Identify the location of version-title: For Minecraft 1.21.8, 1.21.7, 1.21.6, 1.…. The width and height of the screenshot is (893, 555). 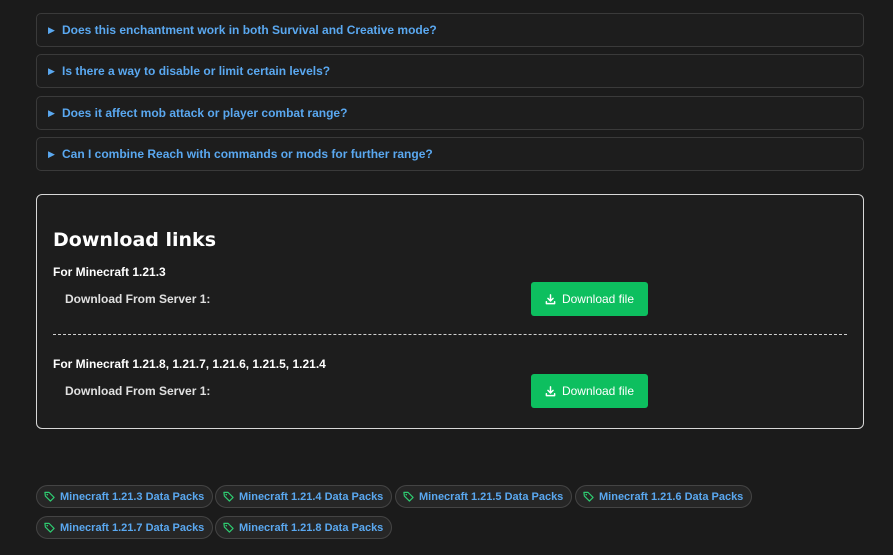
(189, 364).